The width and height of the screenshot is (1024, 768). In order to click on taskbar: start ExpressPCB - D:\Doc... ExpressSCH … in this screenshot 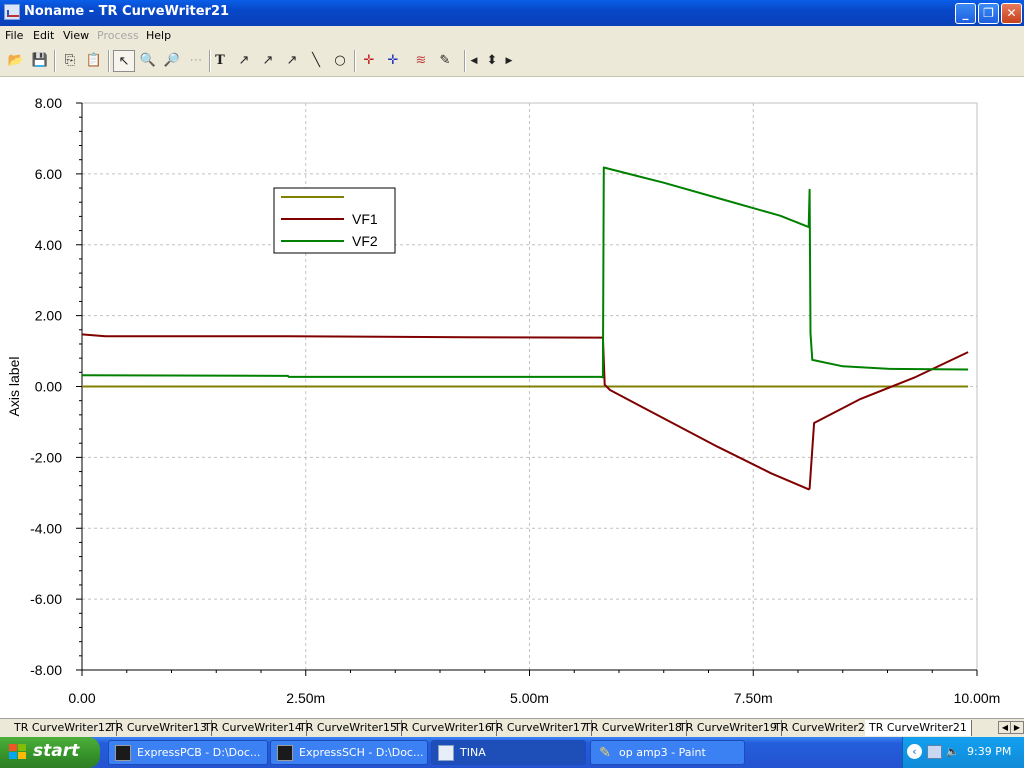, I will do `click(512, 752)`.